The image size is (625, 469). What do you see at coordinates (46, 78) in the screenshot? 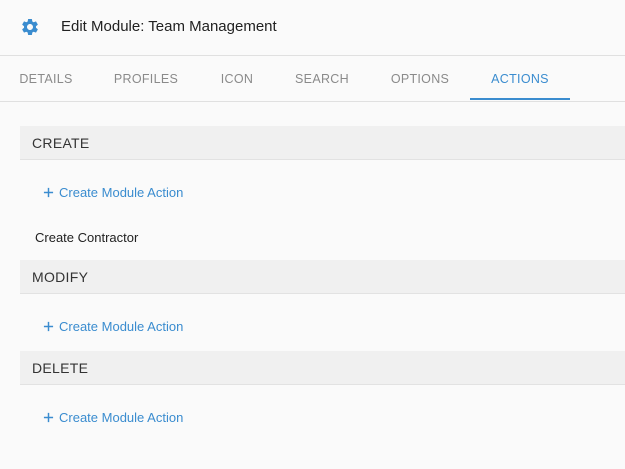
I see `tab-details: DETAILS` at bounding box center [46, 78].